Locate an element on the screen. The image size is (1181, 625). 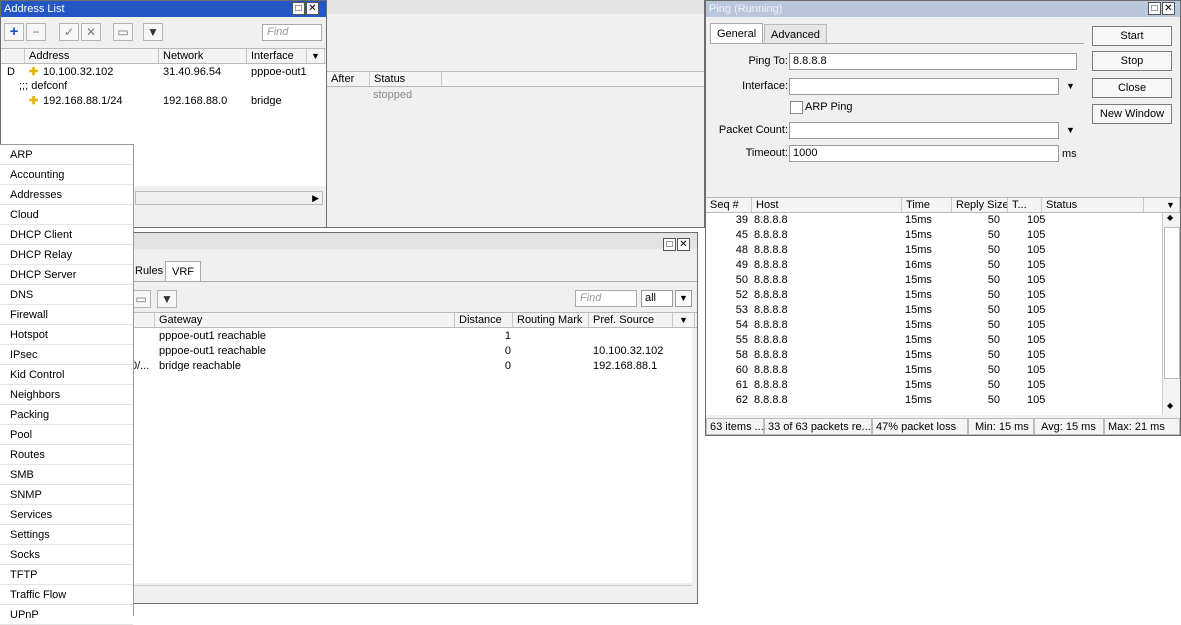
menu-item-dhcp-client: DHCP Client is located at coordinates (66, 235).